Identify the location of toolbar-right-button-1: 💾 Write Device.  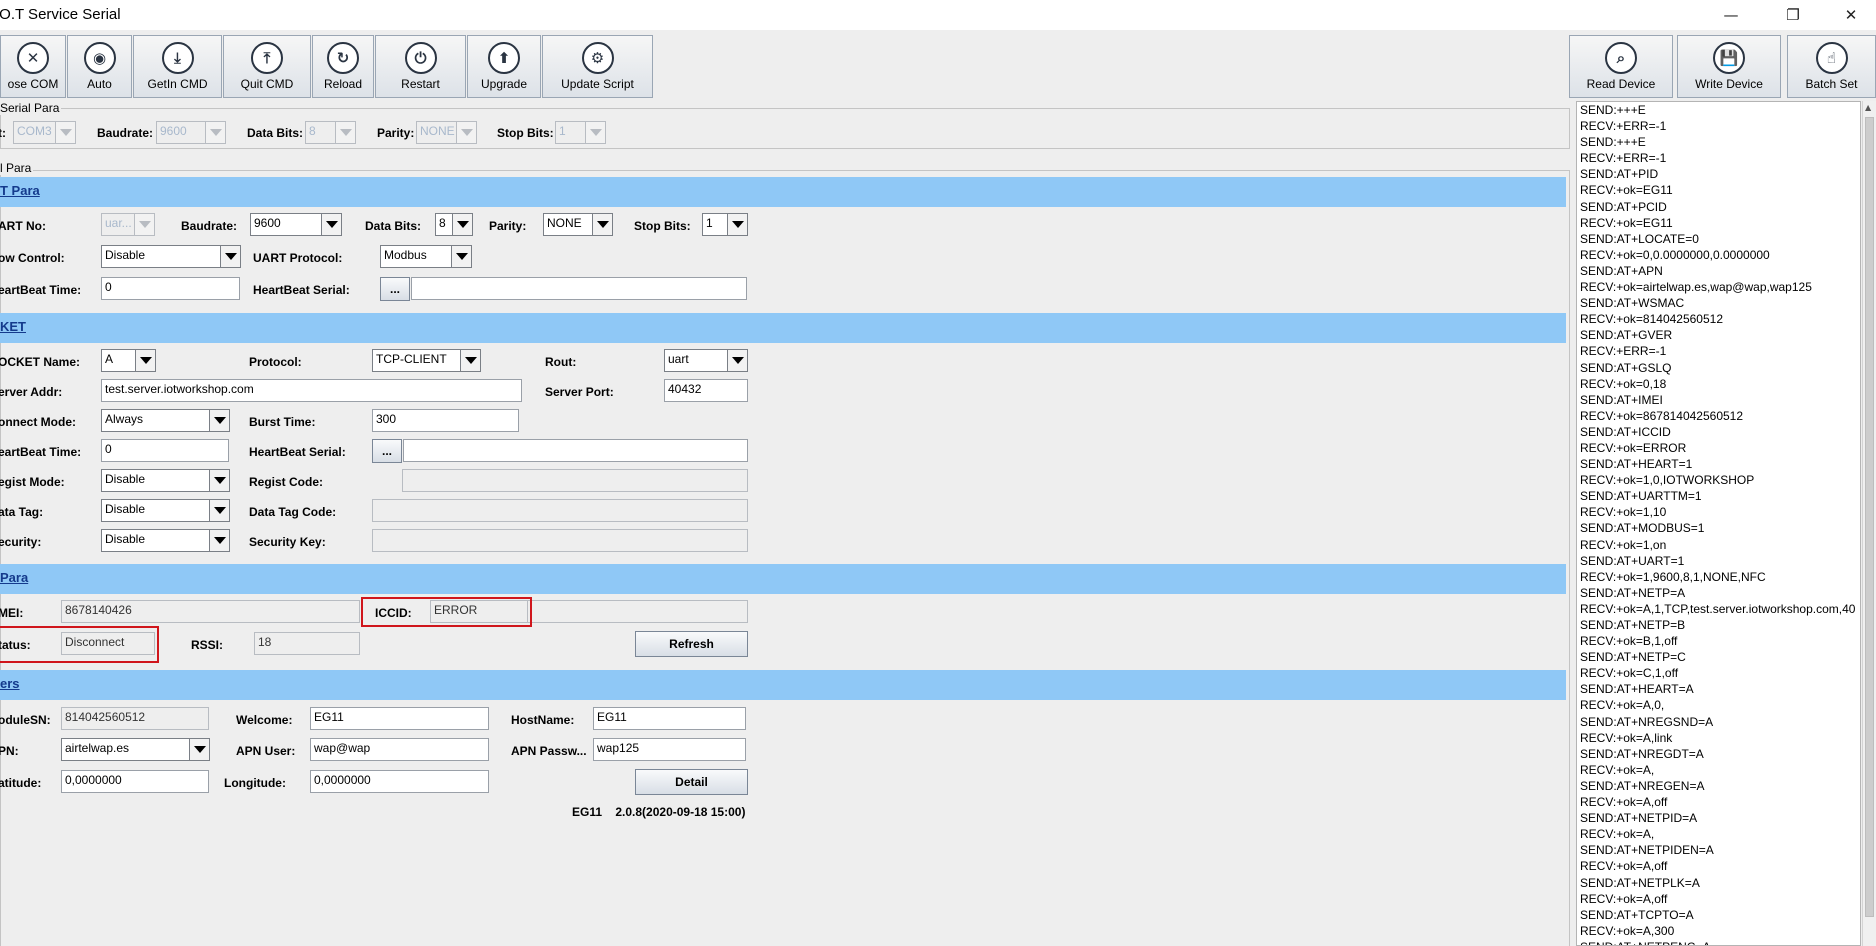
(1729, 66).